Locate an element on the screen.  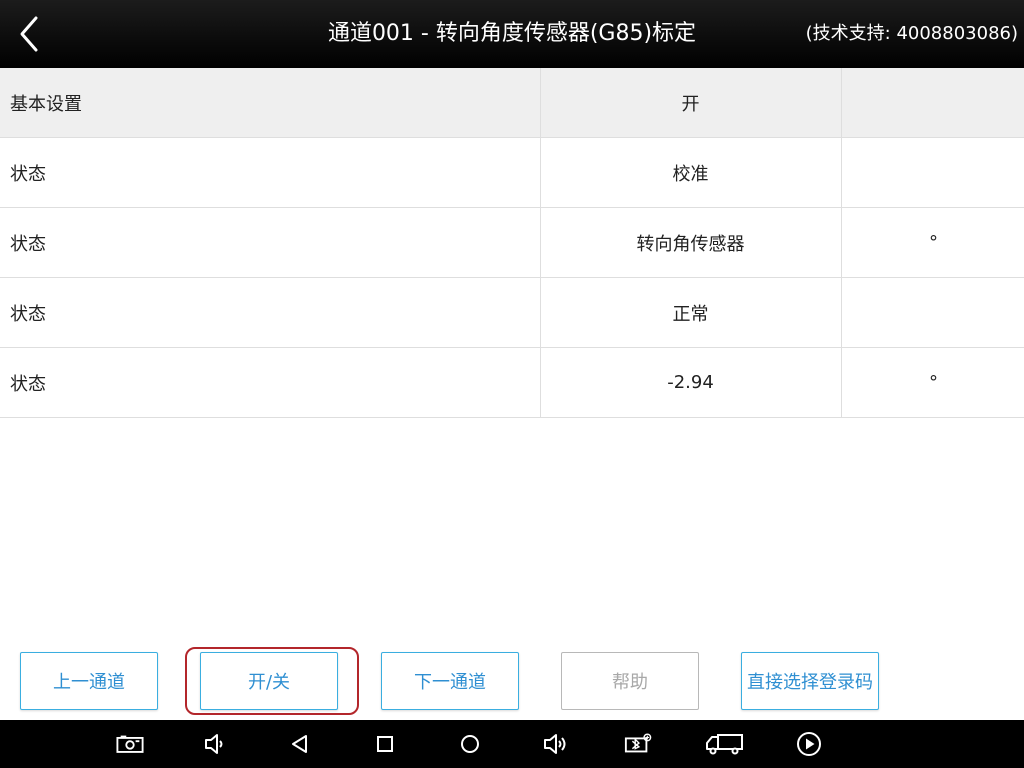
row-value: 校准 is located at coordinates (690, 172).